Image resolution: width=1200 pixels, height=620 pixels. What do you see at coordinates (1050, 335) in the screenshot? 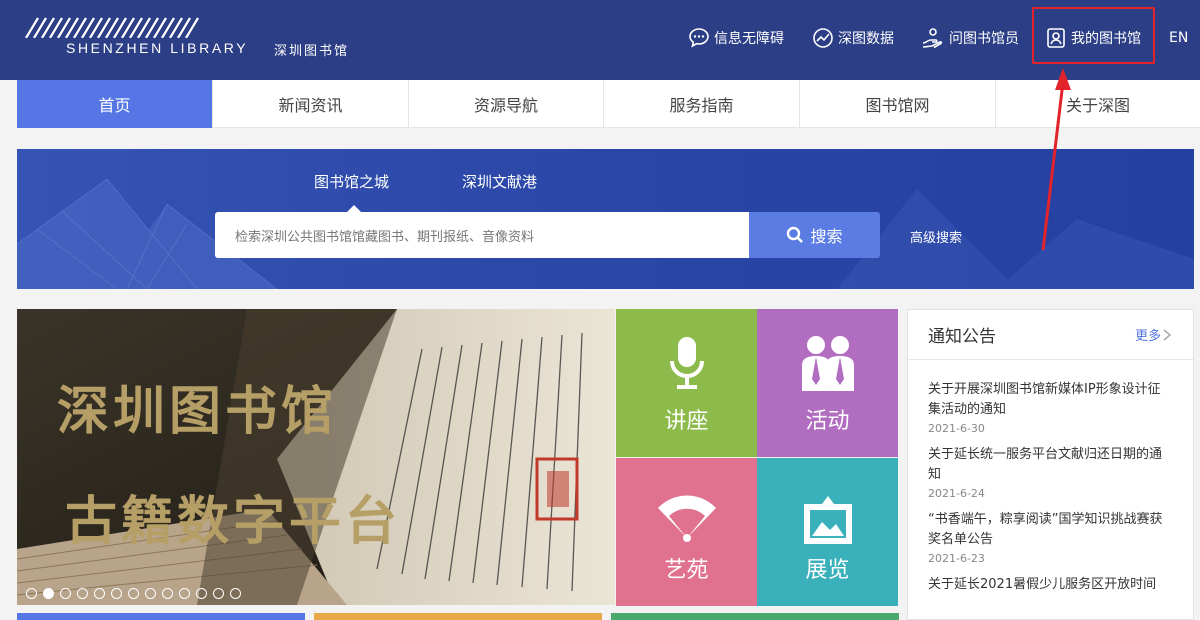
I see `notice-header: 通知公告 更多` at bounding box center [1050, 335].